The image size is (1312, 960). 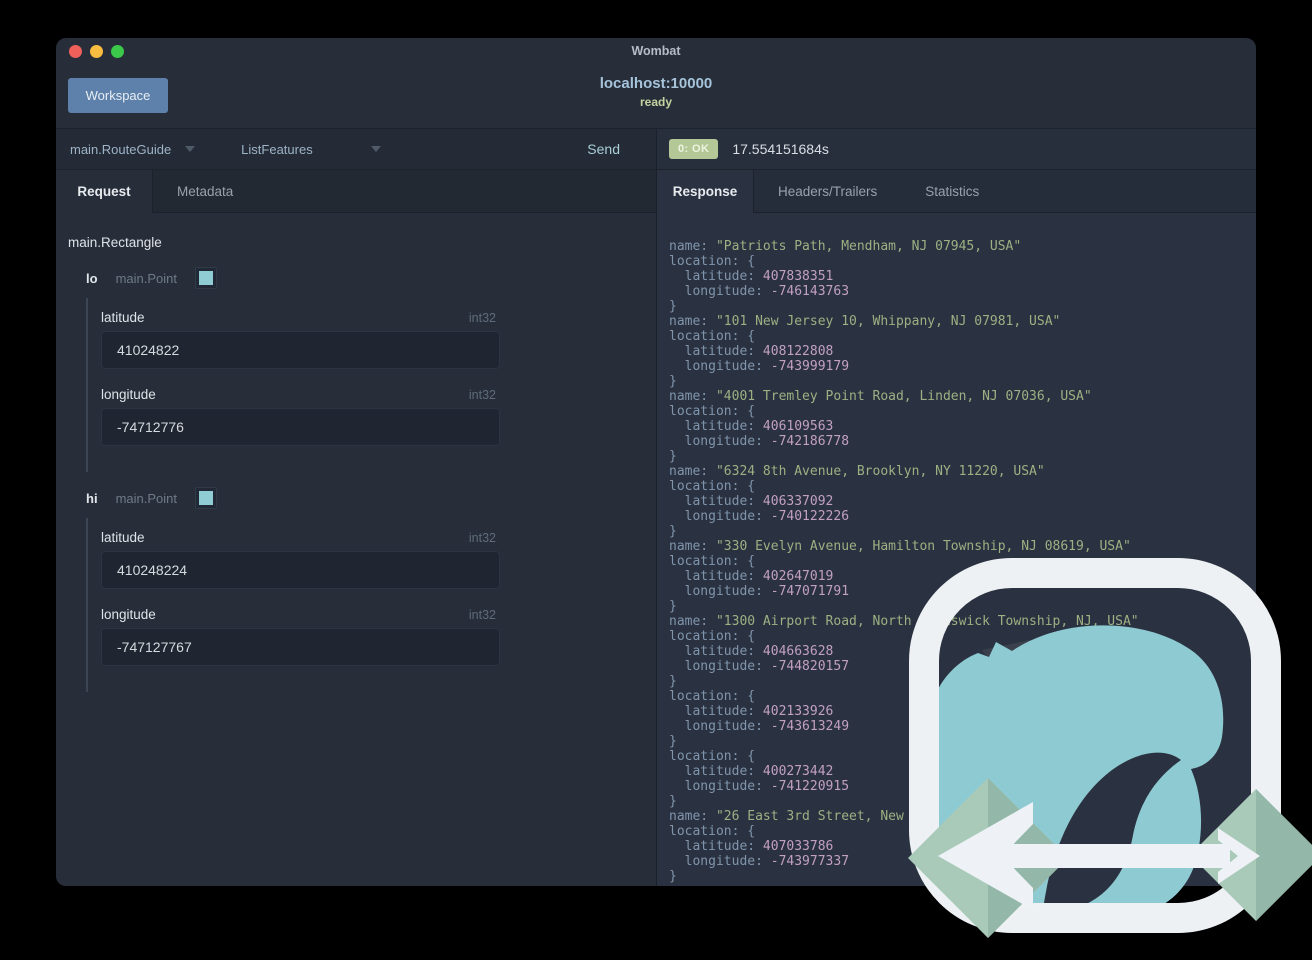 I want to click on response-tabbar: Response Headers/Trailers Statistics, so click(x=956, y=191).